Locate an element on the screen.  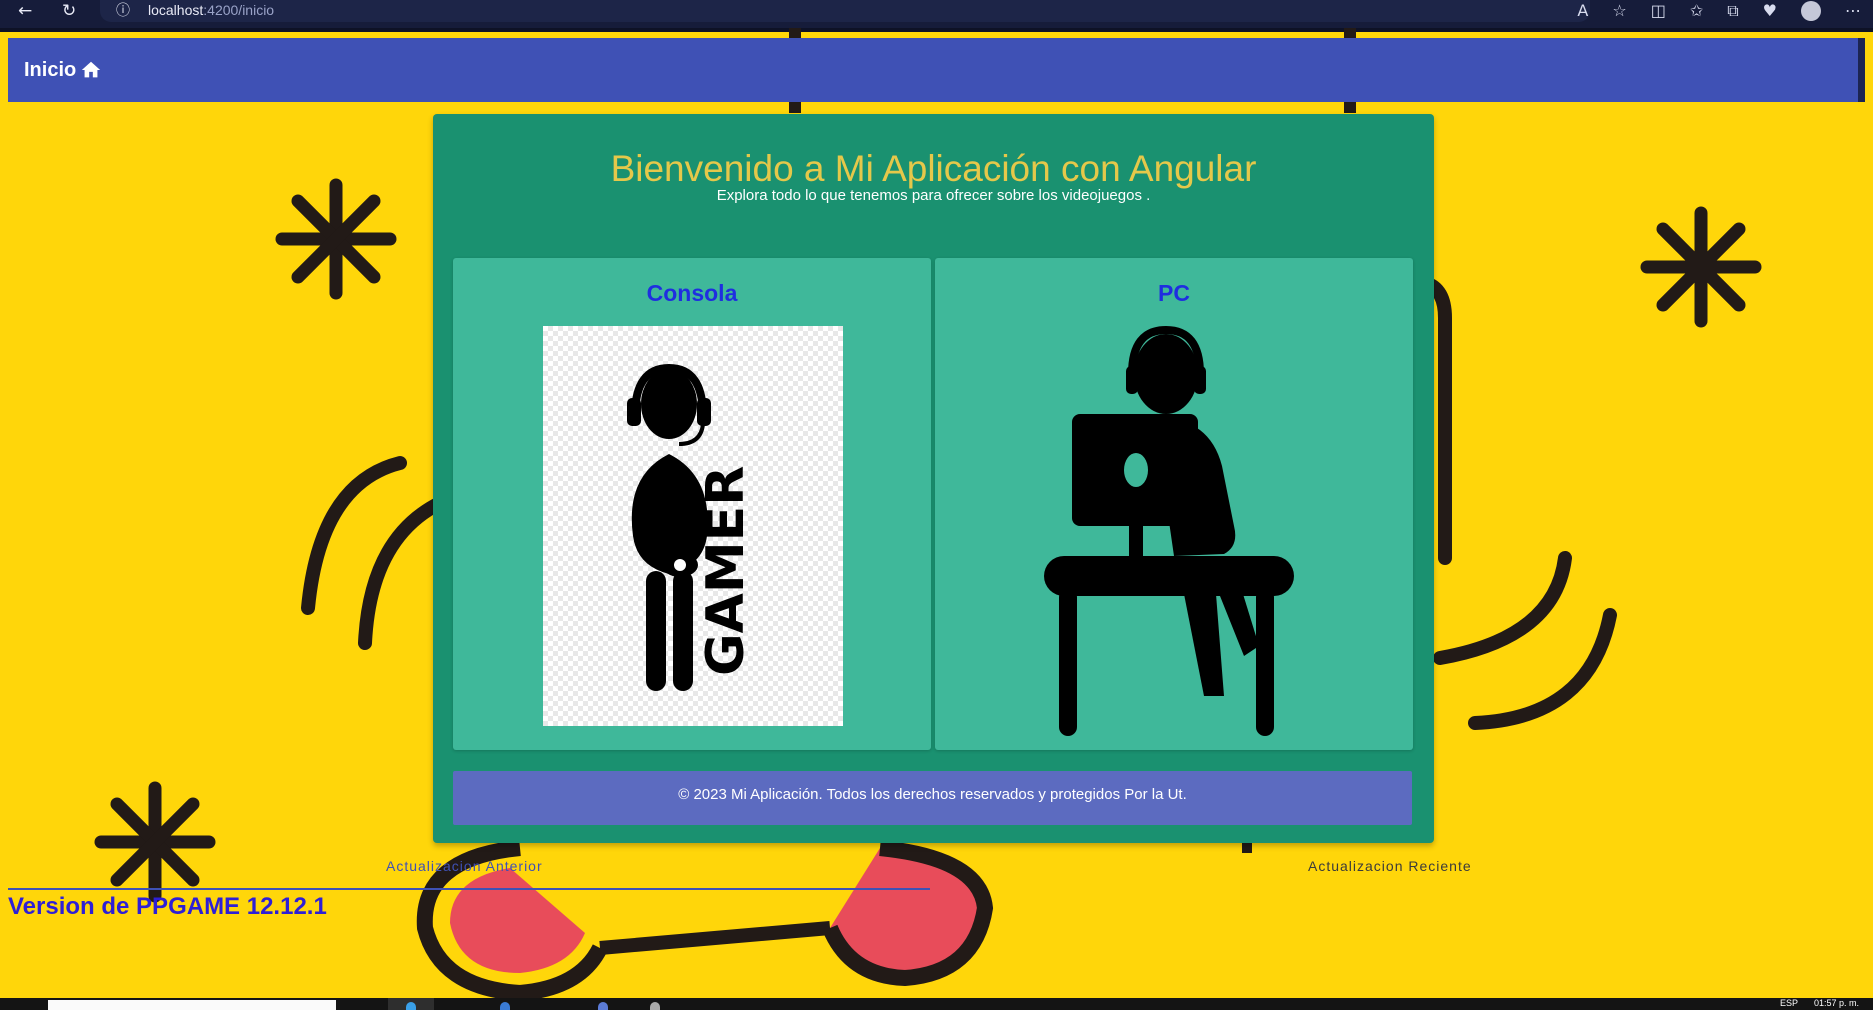
home-link-label: Inicio is located at coordinates (50, 69).